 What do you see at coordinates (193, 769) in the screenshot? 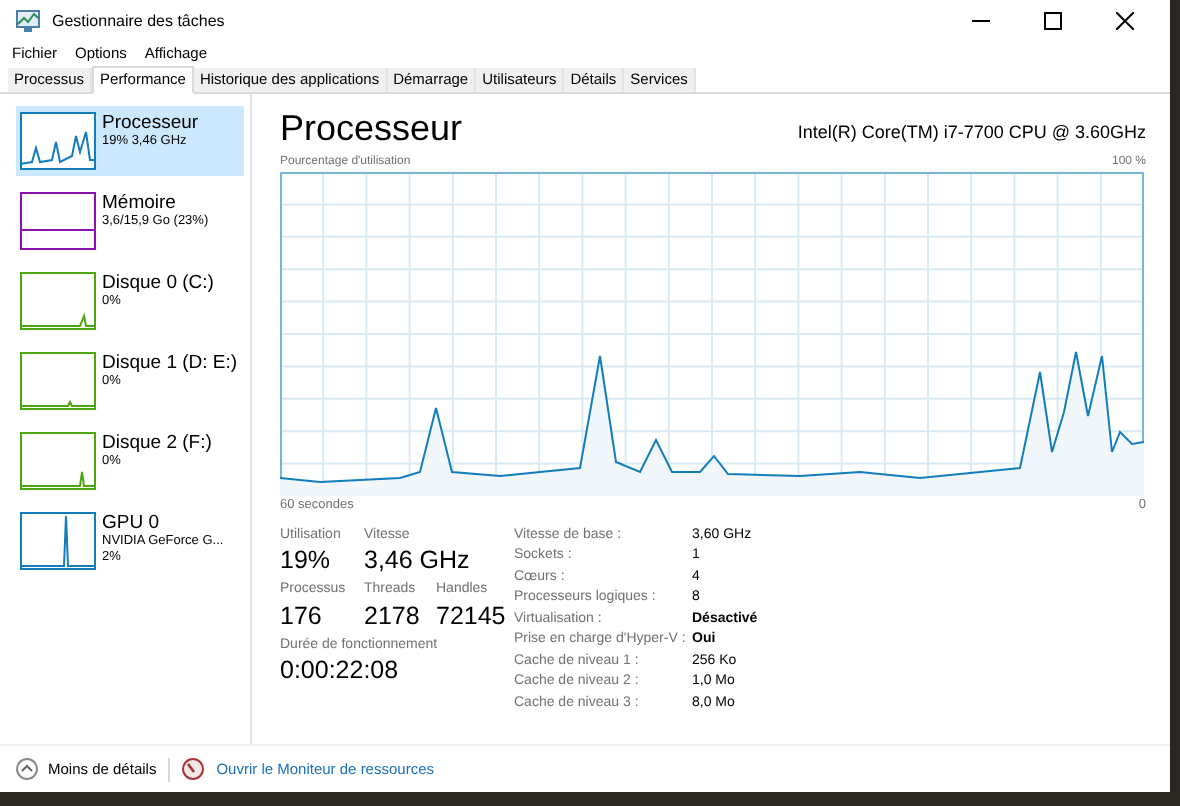
I see `gauge-icon` at bounding box center [193, 769].